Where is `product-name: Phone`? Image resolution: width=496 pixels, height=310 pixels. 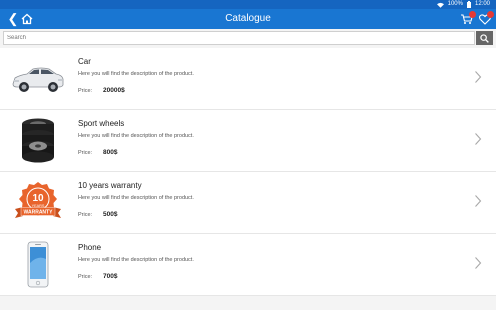 product-name: Phone is located at coordinates (90, 247).